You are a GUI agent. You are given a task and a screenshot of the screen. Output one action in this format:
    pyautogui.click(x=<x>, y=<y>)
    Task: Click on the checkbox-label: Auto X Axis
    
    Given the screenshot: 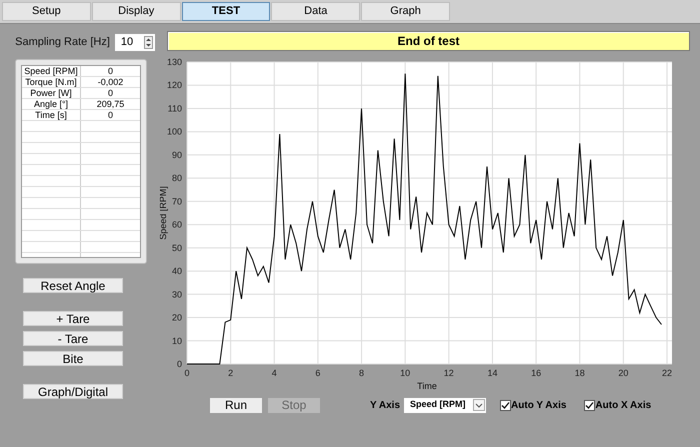 What is the action you would take?
    pyautogui.click(x=623, y=405)
    